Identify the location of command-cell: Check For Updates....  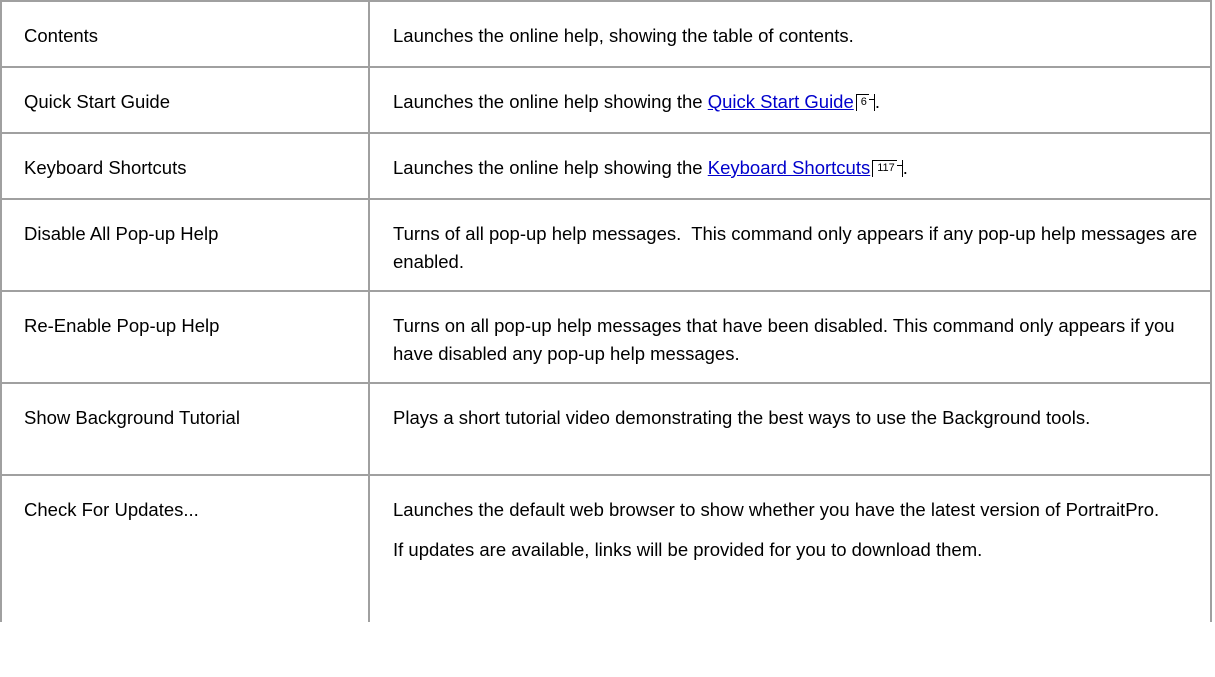
(185, 548).